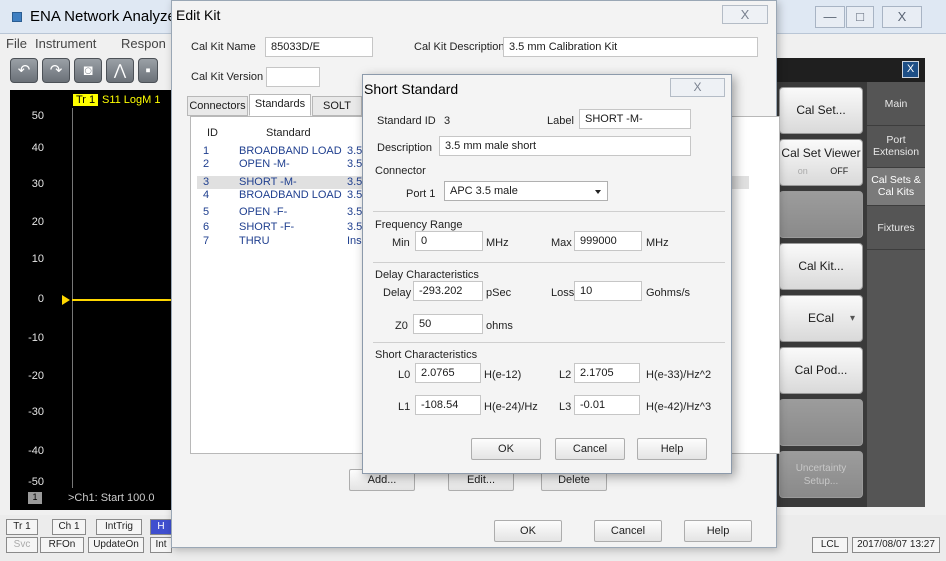 This screenshot has width=946, height=561. Describe the element at coordinates (860, 17) in the screenshot. I see `maximize-button: □` at that location.